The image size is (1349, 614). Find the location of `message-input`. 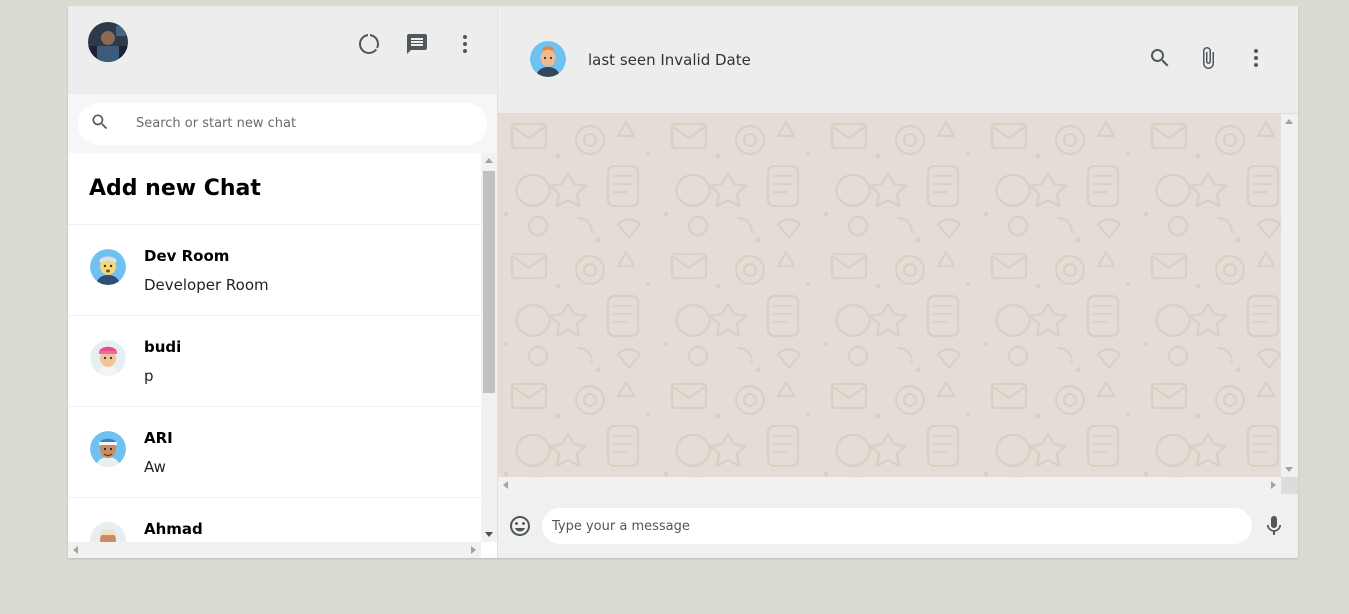

message-input is located at coordinates (897, 526).